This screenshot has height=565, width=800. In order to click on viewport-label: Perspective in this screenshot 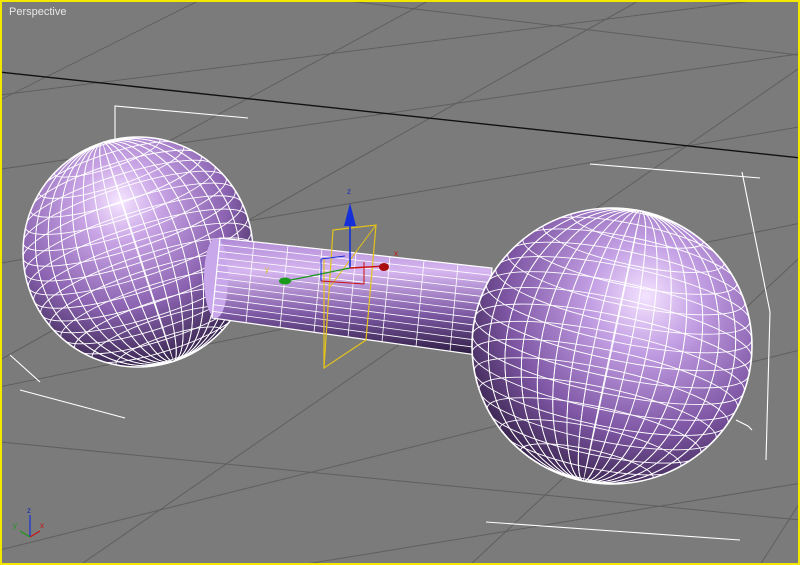, I will do `click(37, 12)`.